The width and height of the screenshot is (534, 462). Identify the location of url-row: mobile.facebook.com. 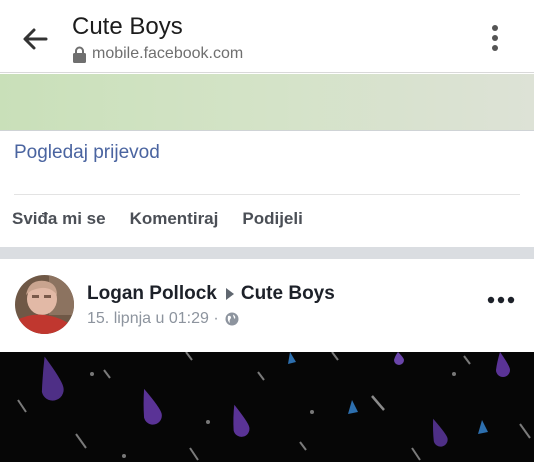
(157, 54).